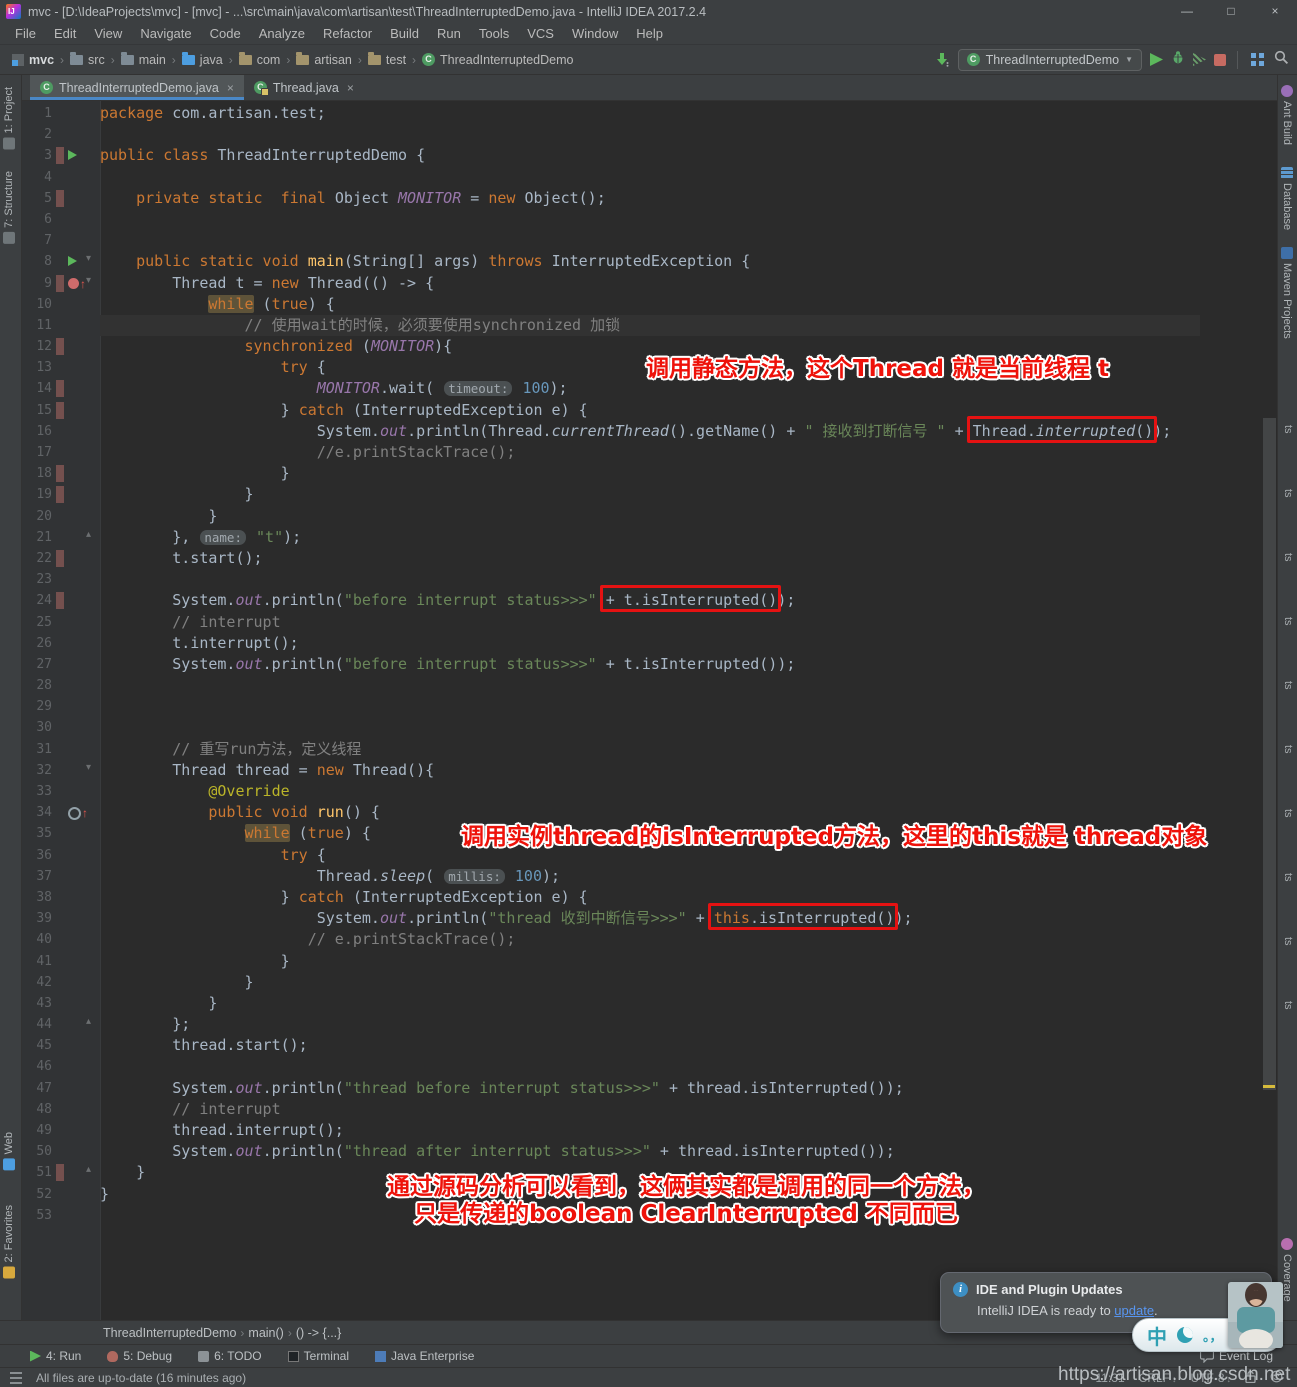 Image resolution: width=1297 pixels, height=1387 pixels. What do you see at coordinates (65, 33) in the screenshot?
I see `menu-edit: Edit` at bounding box center [65, 33].